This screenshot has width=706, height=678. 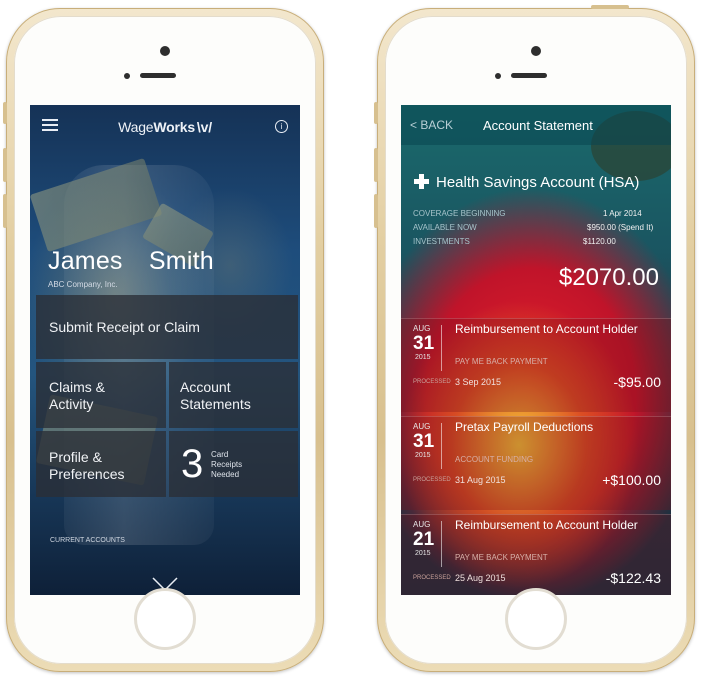 I want to click on profile-preferences-button: Profile & Preferences, so click(x=101, y=464).